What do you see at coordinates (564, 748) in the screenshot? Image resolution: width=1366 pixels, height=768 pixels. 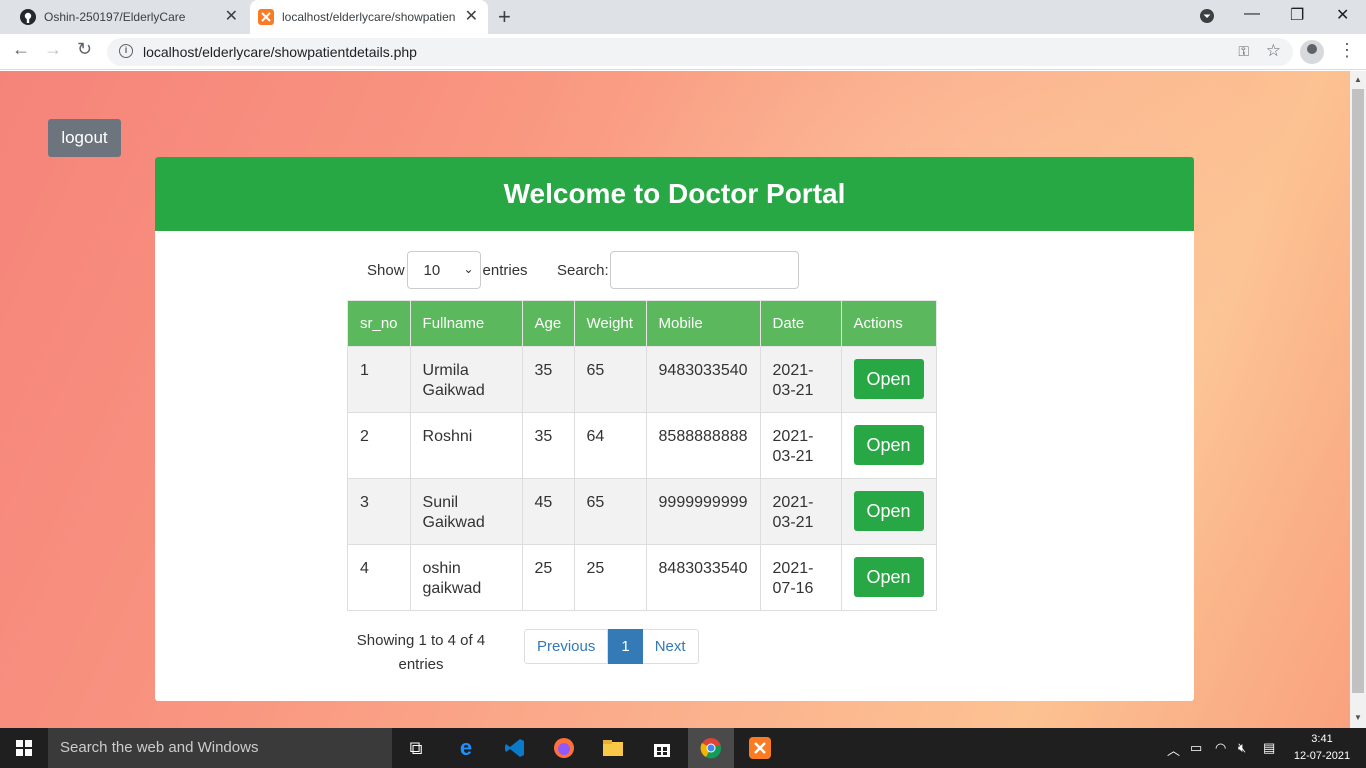 I see `firefox-icon` at bounding box center [564, 748].